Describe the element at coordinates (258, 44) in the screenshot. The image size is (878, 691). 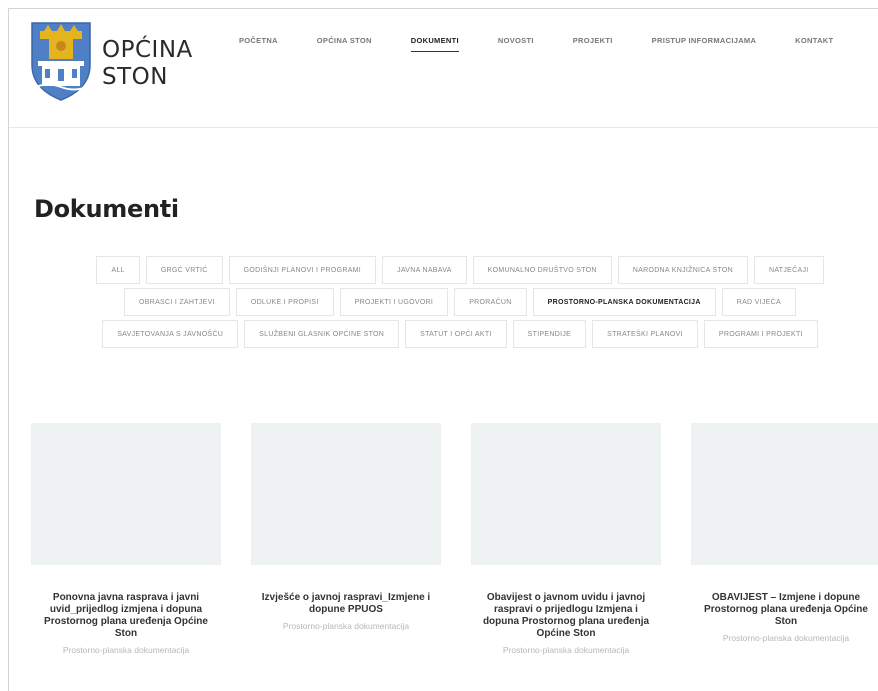
I see `nav-item-pocetna: POČETNA` at that location.